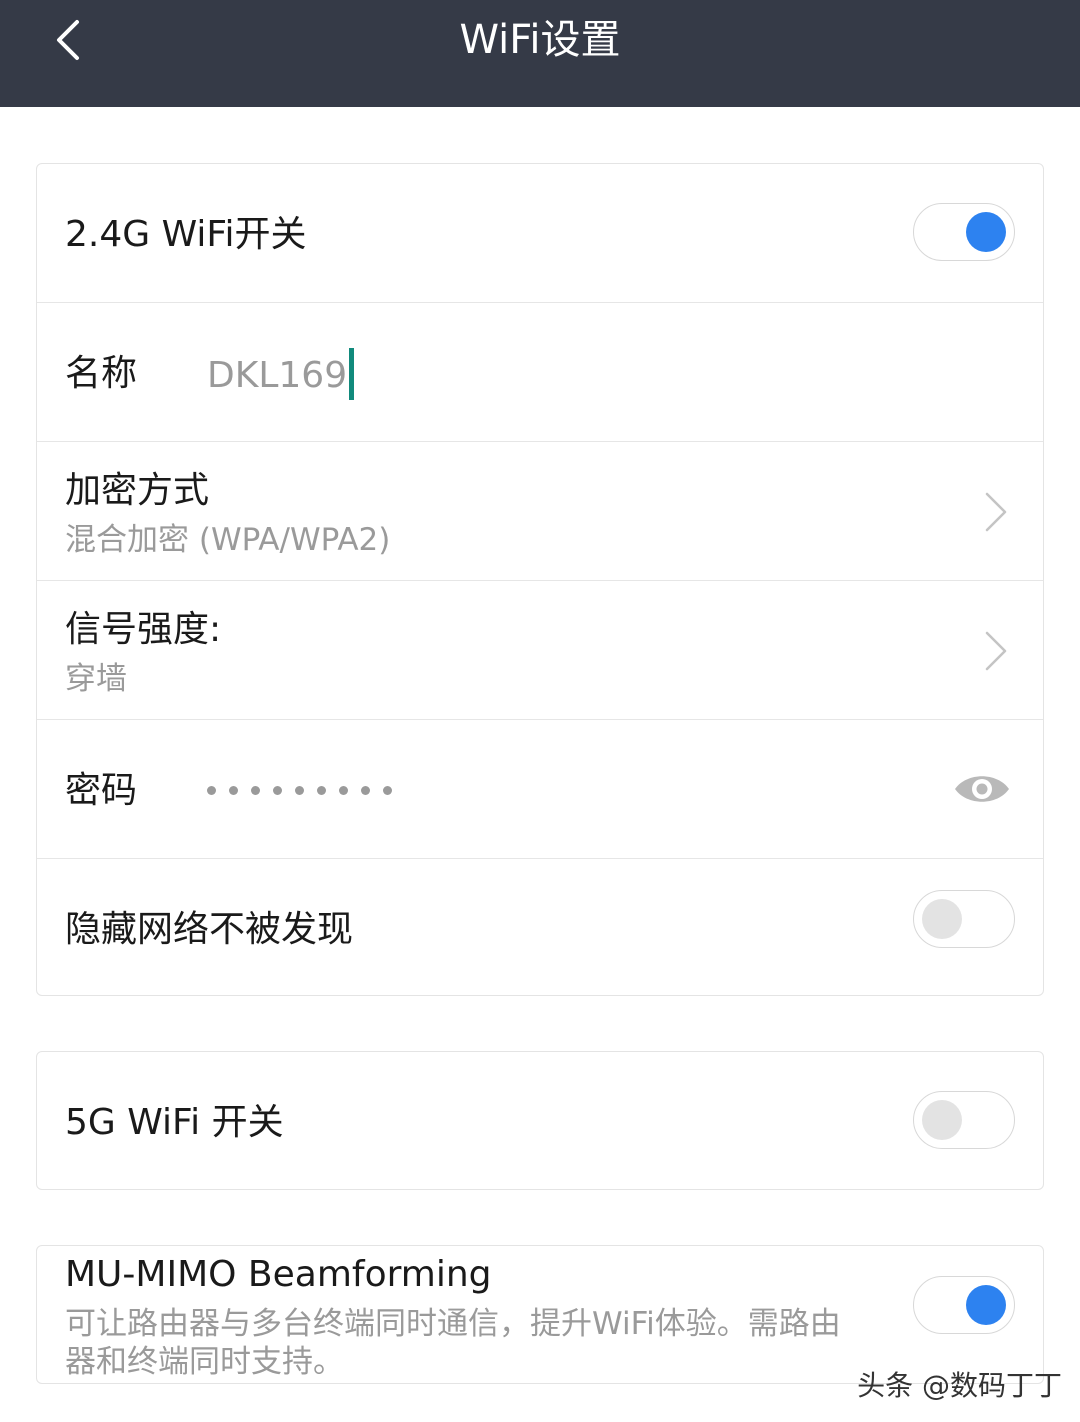  I want to click on mumimo-description-line1: 可让路由器与多台终端同时通信，提升WiFi体验。需路由, so click(453, 1324).